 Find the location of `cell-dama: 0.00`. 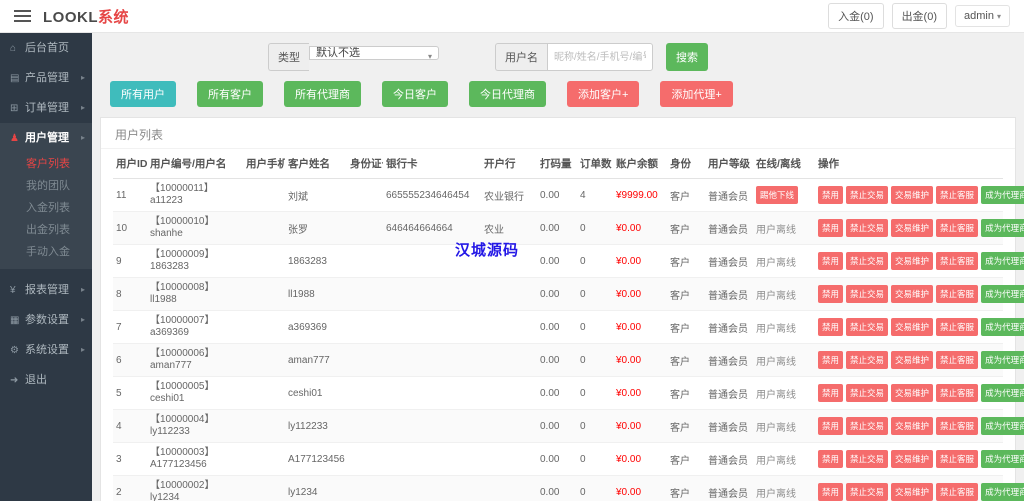

cell-dama: 0.00 is located at coordinates (557, 294).